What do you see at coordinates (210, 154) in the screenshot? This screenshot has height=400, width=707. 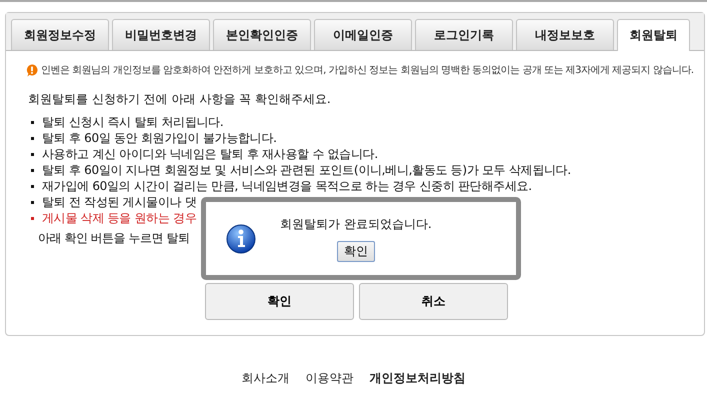 I see `rule-text: 사용하고 계신 아이디와 닉네임은 탈퇴 후 재사용할 수 없습니다.` at bounding box center [210, 154].